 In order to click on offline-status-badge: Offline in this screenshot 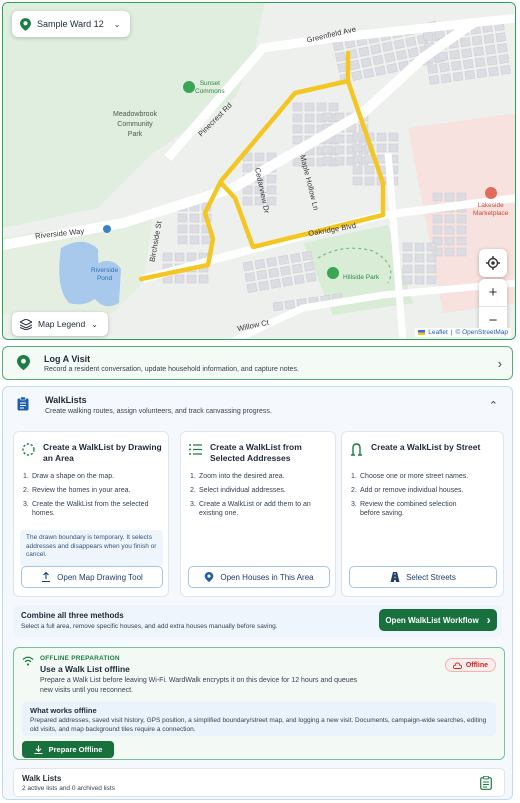, I will do `click(470, 665)`.